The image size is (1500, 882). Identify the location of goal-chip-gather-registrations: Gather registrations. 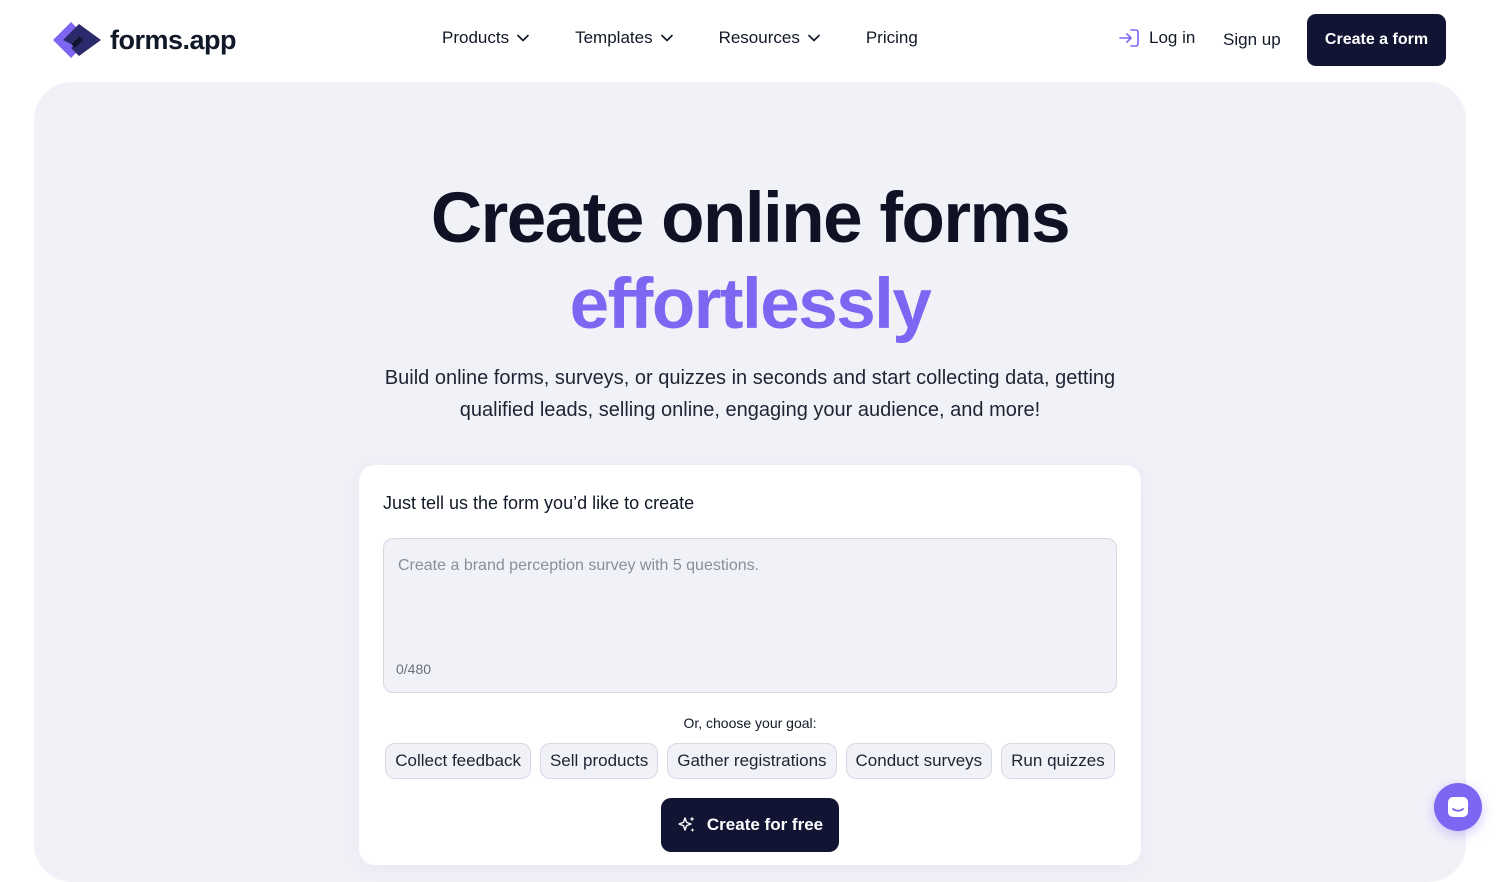
(752, 761).